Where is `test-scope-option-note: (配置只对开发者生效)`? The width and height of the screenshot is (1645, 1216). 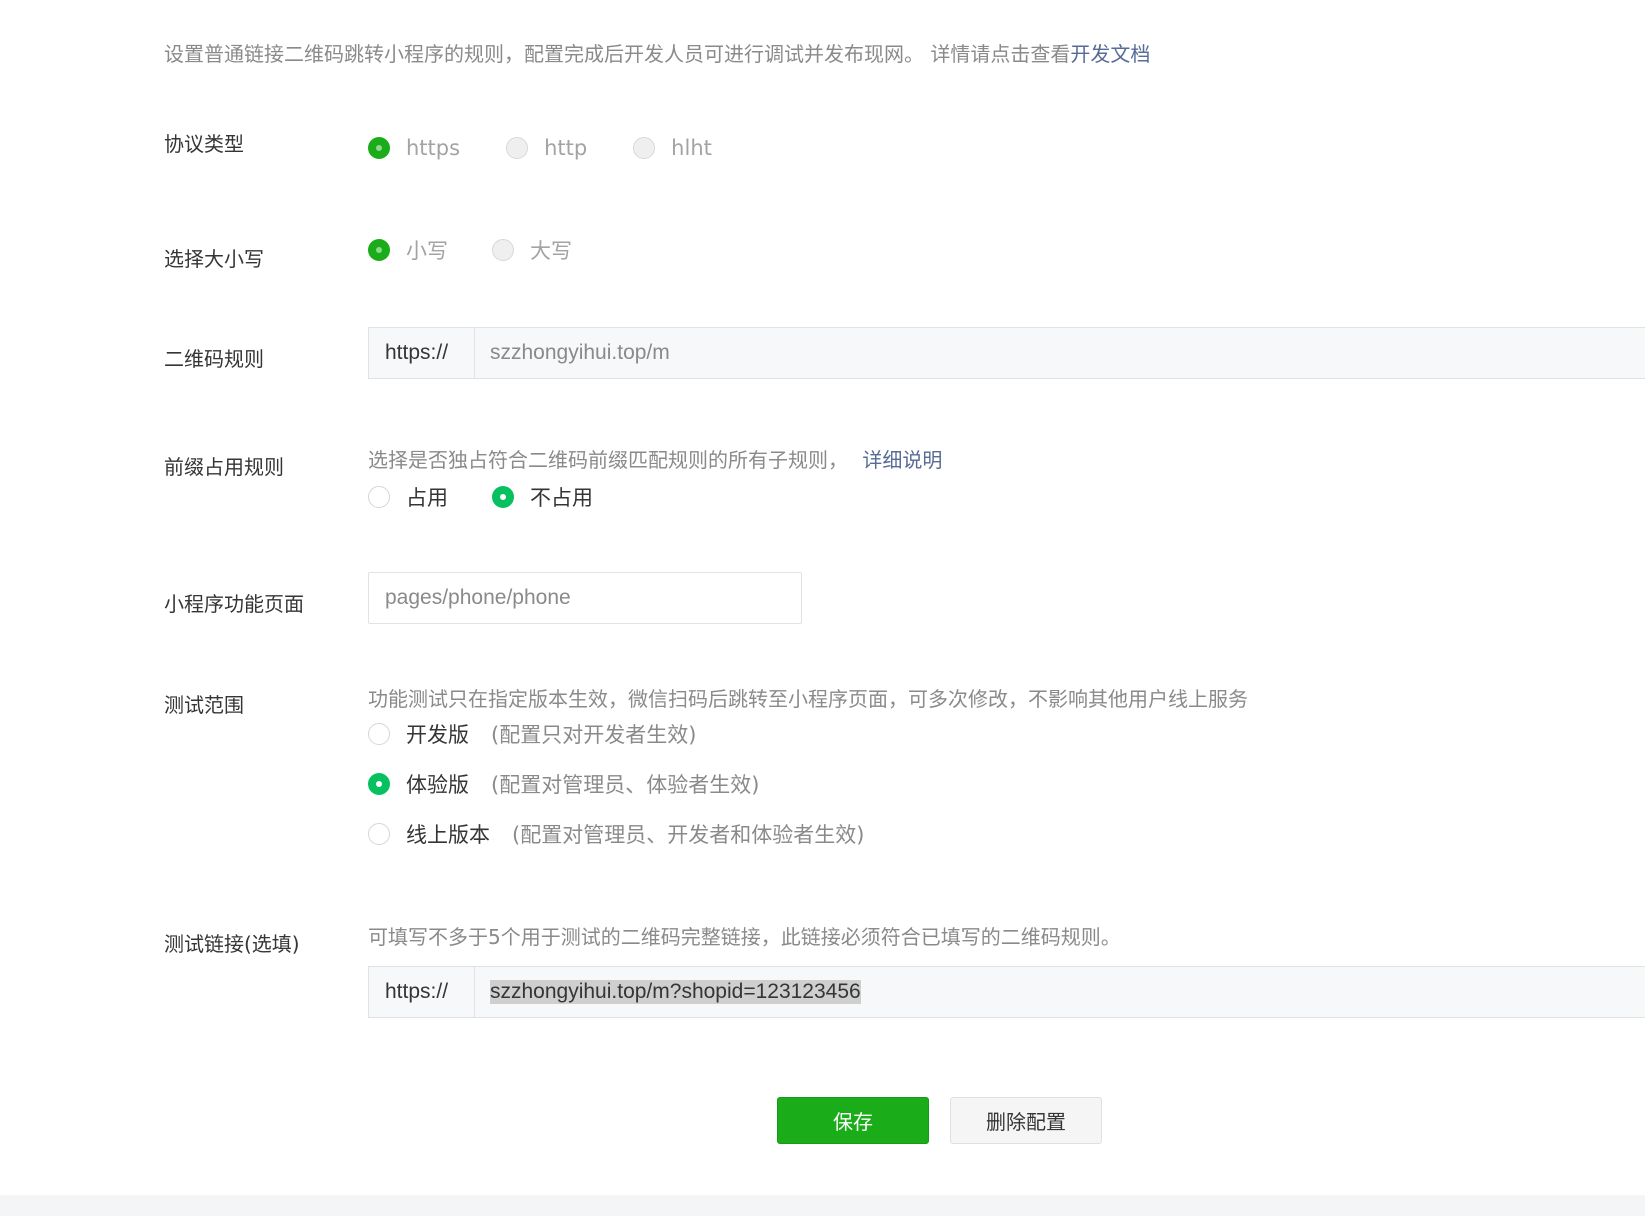
test-scope-option-note: (配置只对开发者生效) is located at coordinates (594, 735).